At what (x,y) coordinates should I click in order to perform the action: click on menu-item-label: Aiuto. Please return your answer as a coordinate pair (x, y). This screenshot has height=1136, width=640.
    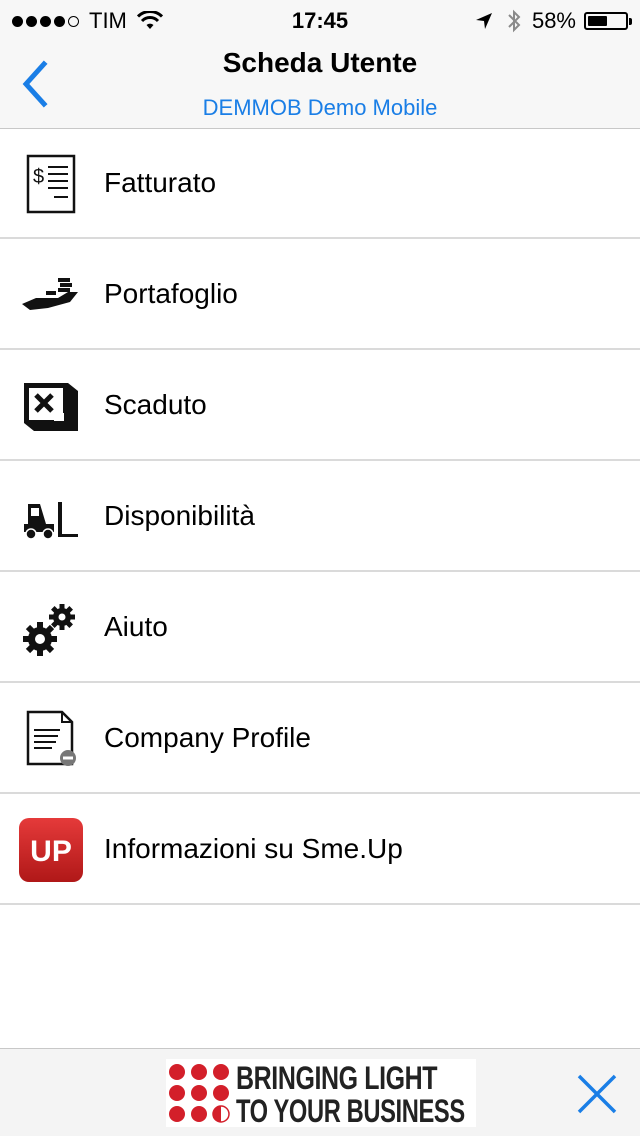
    Looking at the image, I should click on (136, 626).